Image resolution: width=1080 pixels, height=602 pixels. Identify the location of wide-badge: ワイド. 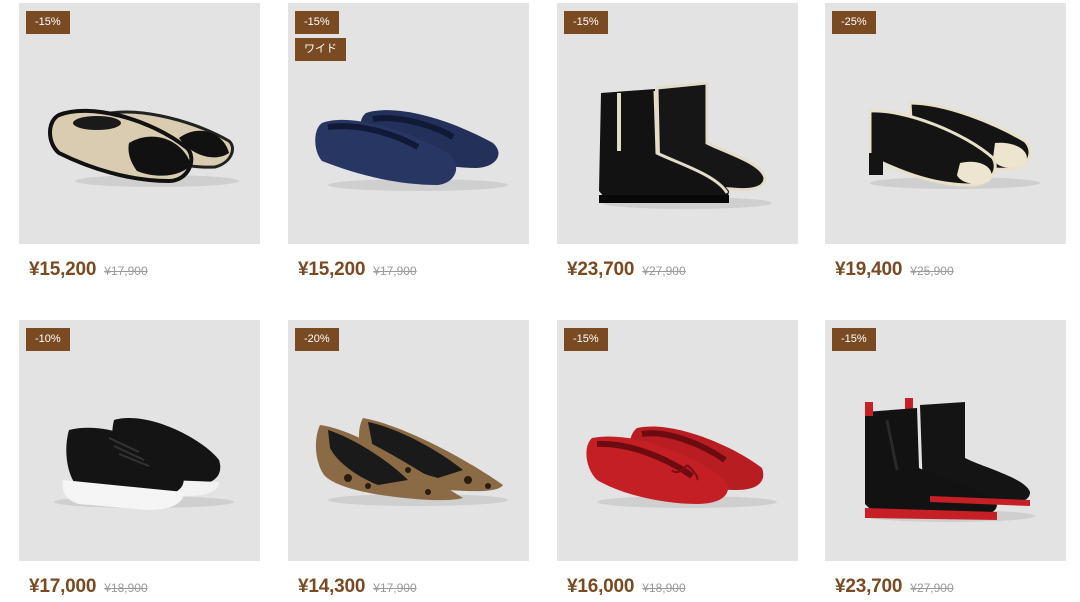
(320, 49).